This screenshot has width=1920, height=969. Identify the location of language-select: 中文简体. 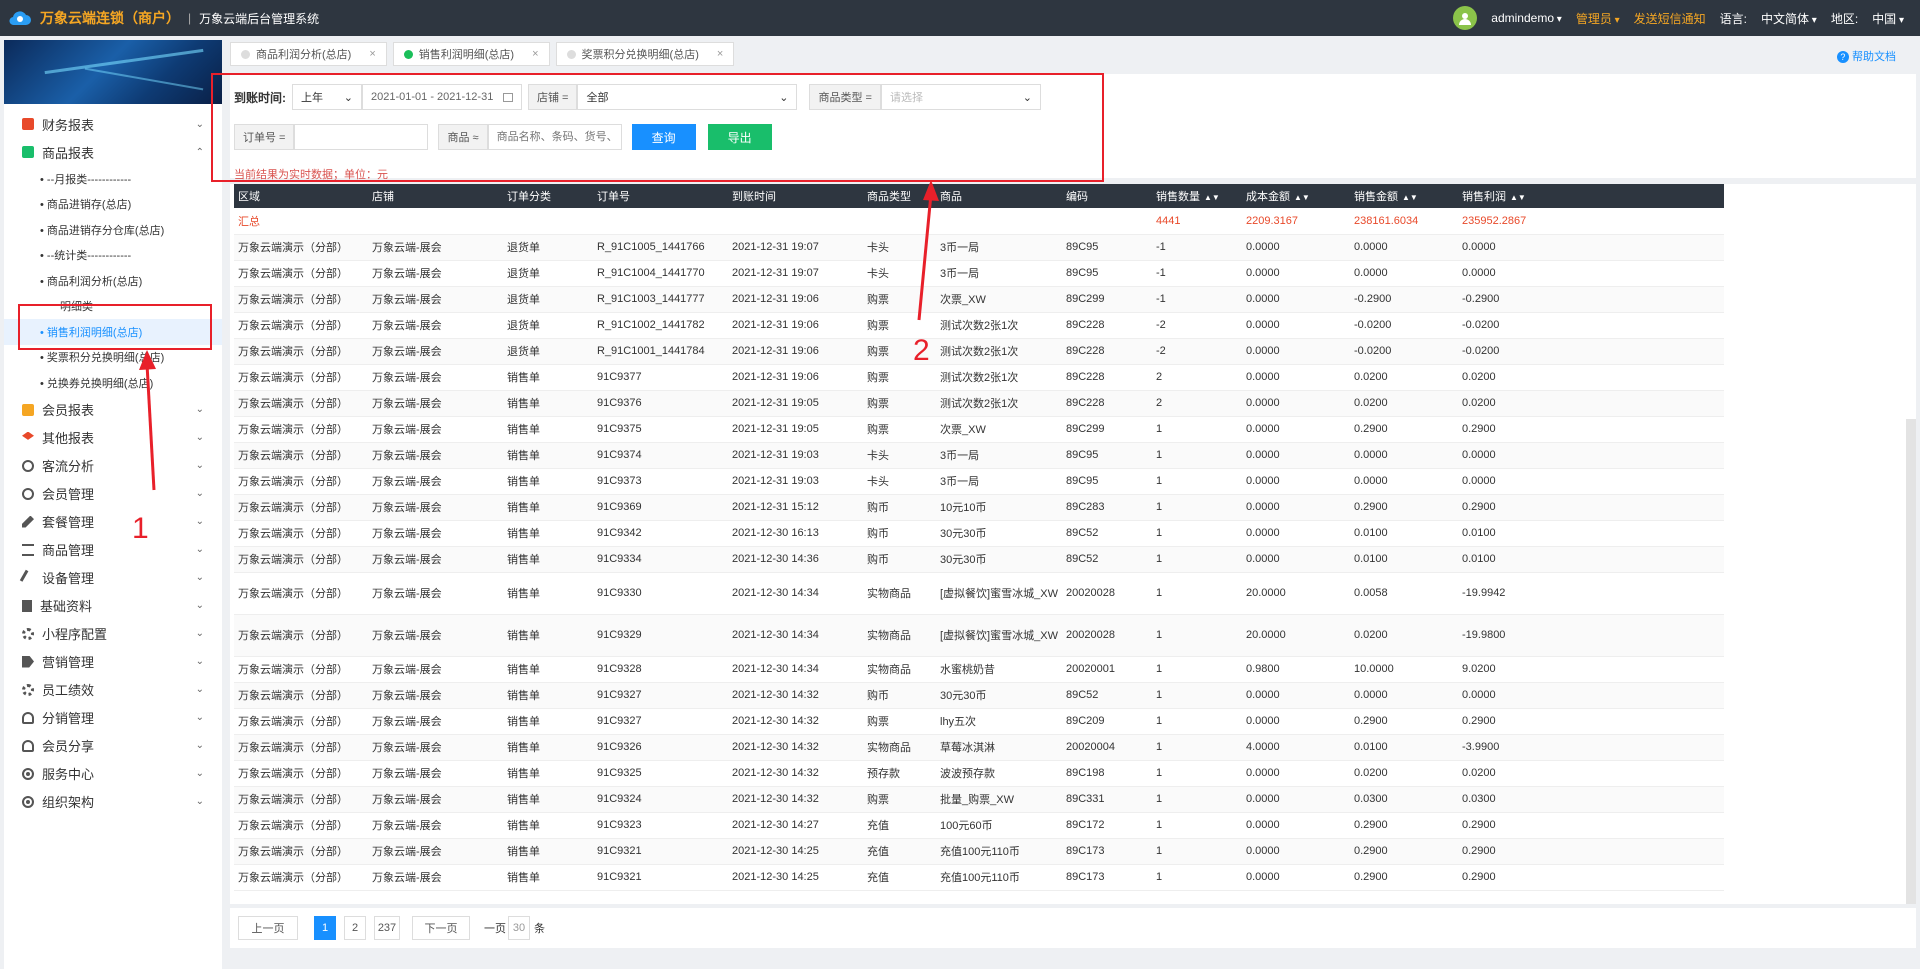
(1789, 18).